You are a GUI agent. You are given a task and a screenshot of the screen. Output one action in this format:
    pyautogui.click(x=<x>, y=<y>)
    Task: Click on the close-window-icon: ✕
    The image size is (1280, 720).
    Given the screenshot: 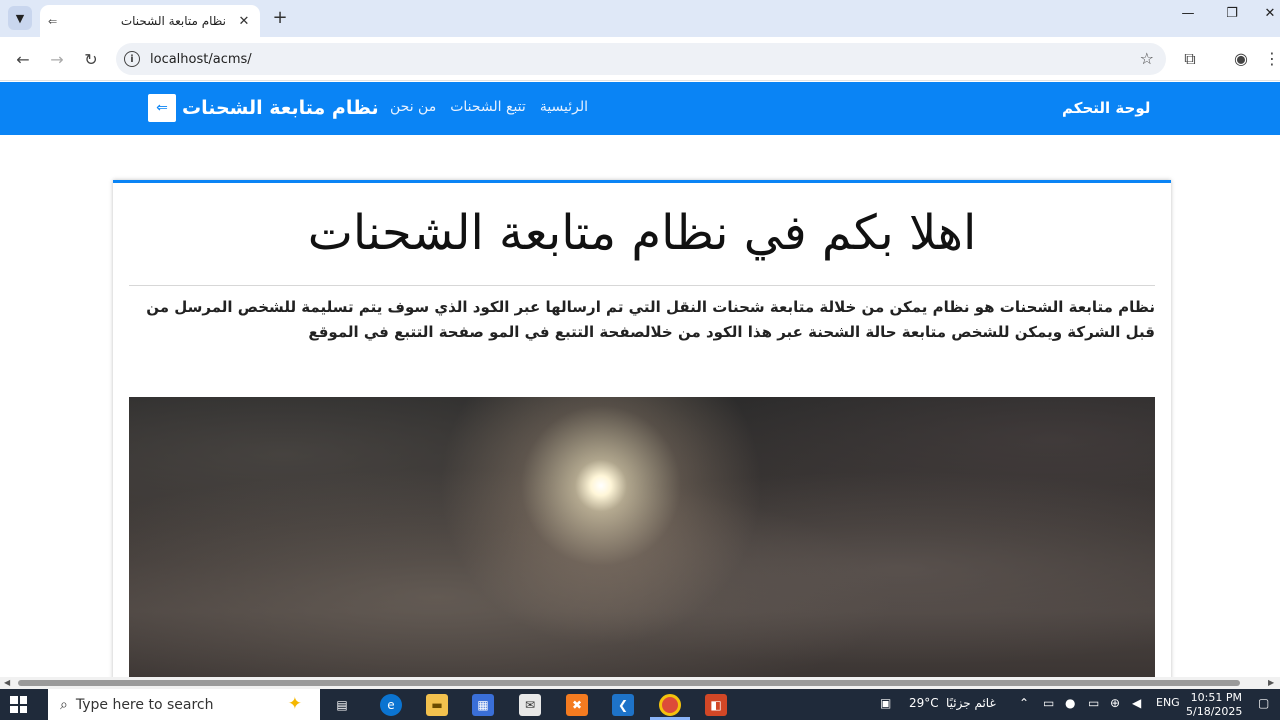 What is the action you would take?
    pyautogui.click(x=1269, y=13)
    